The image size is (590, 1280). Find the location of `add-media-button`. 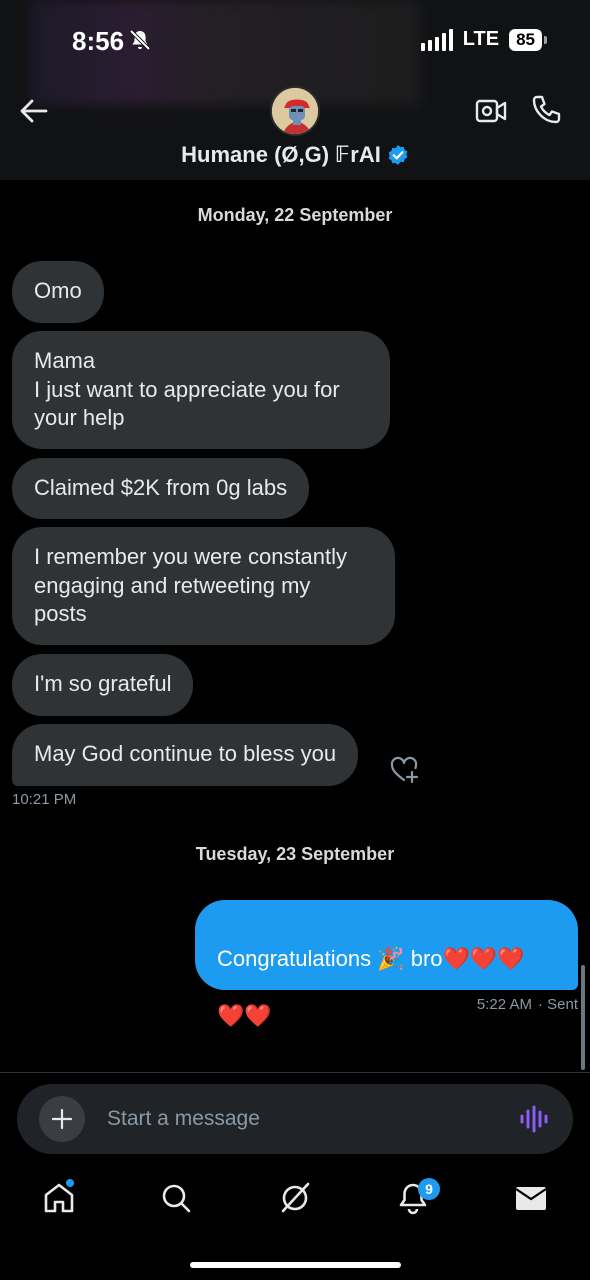

add-media-button is located at coordinates (62, 1119).